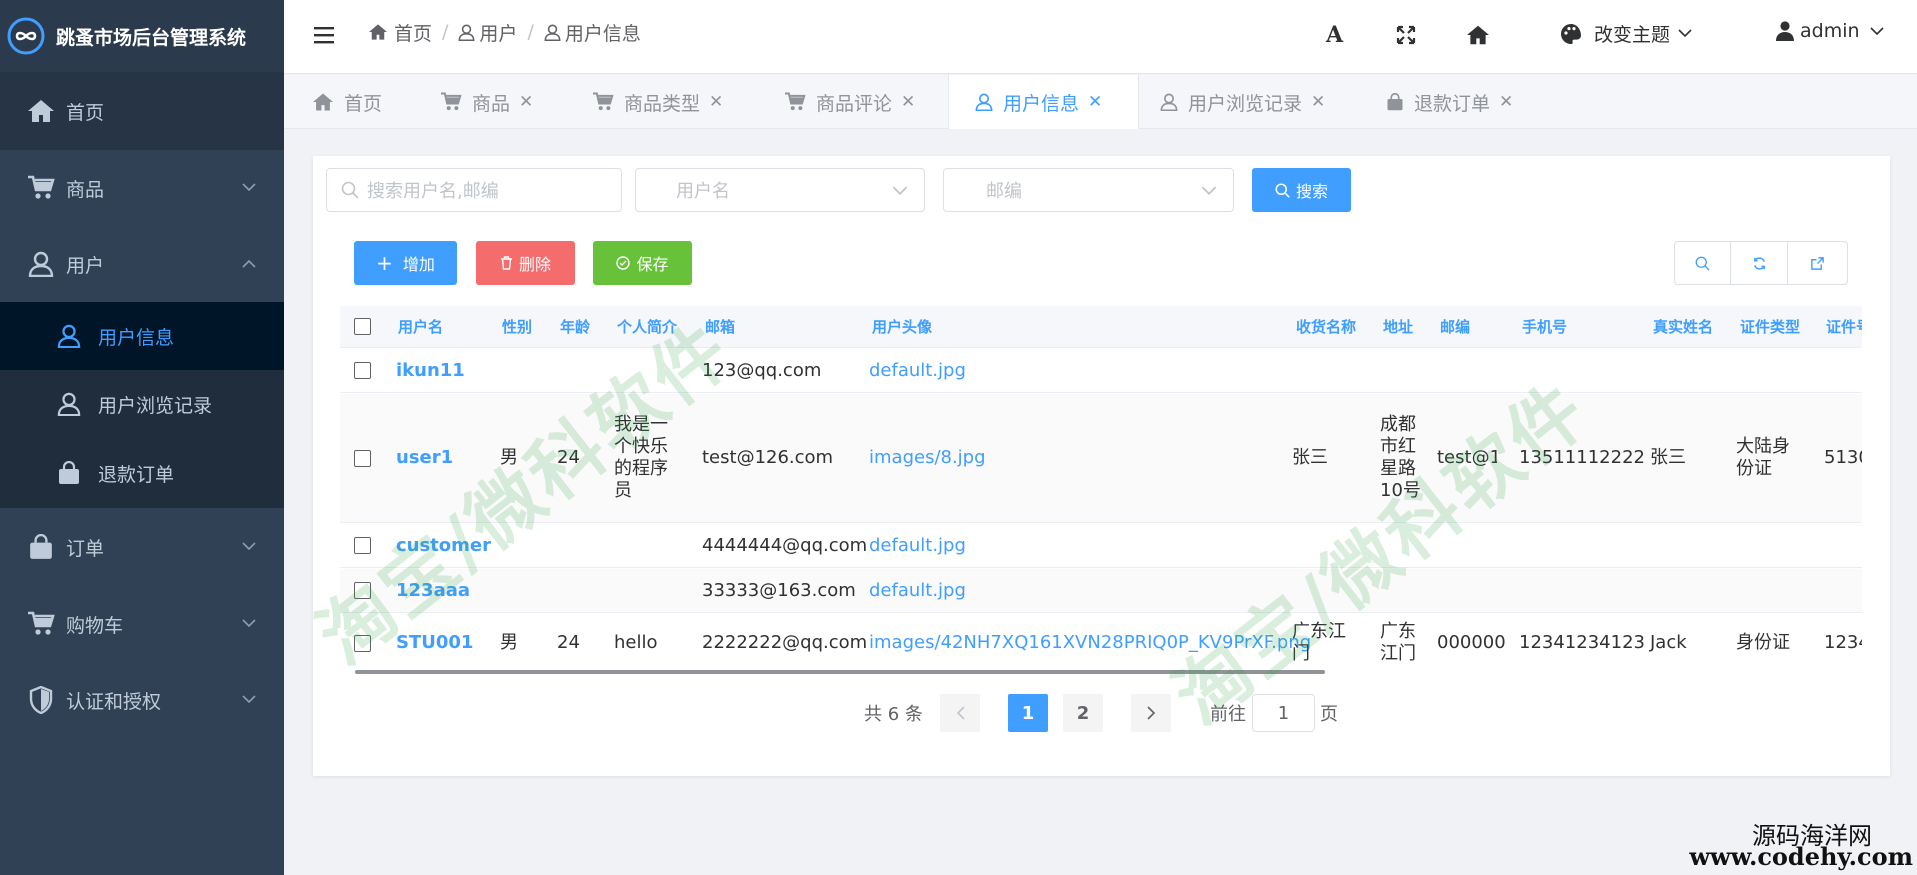 The width and height of the screenshot is (1917, 875). Describe the element at coordinates (623, 263) in the screenshot. I see `check-circle-icon` at that location.